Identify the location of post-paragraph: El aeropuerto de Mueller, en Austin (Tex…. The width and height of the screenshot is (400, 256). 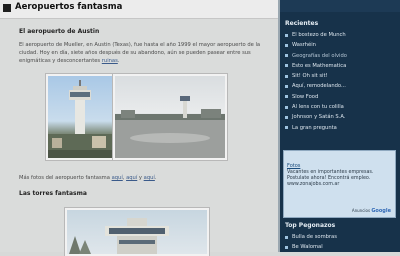
(140, 53).